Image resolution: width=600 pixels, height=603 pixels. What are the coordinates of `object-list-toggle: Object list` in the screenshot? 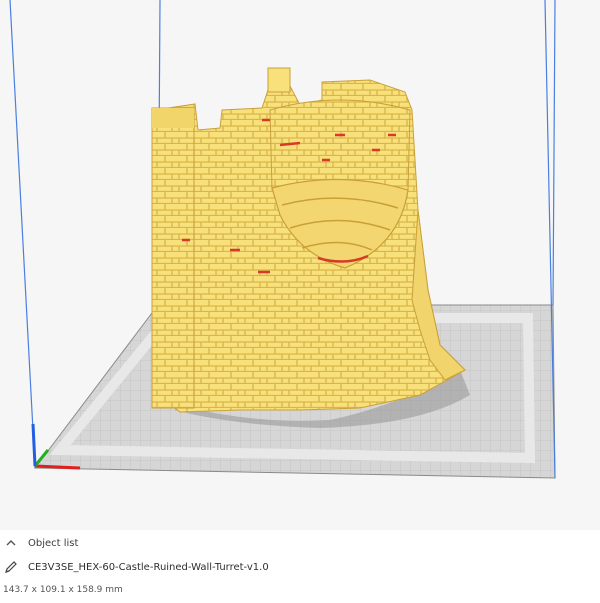 It's located at (41, 543).